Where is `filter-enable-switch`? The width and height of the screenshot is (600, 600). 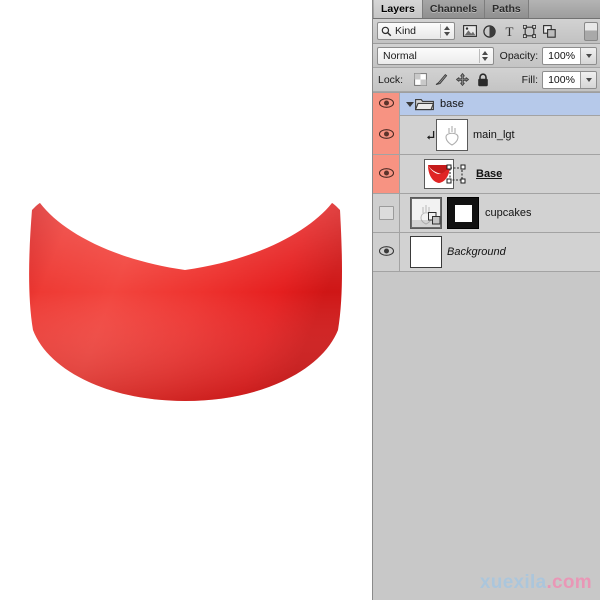
filter-enable-switch is located at coordinates (591, 31).